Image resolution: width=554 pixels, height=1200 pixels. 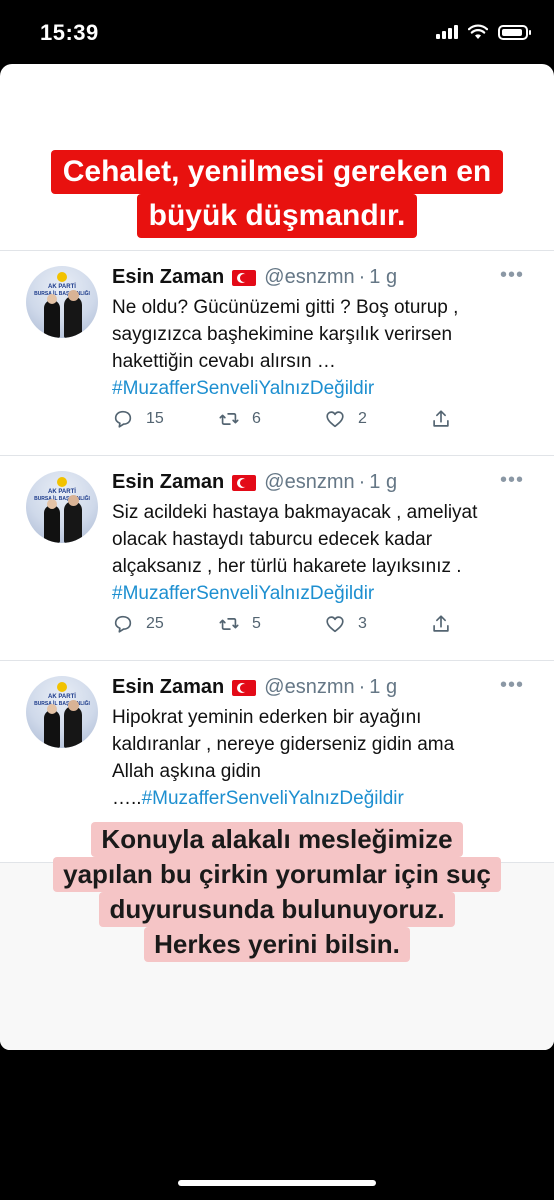 What do you see at coordinates (345, 624) in the screenshot?
I see `like-button: 3` at bounding box center [345, 624].